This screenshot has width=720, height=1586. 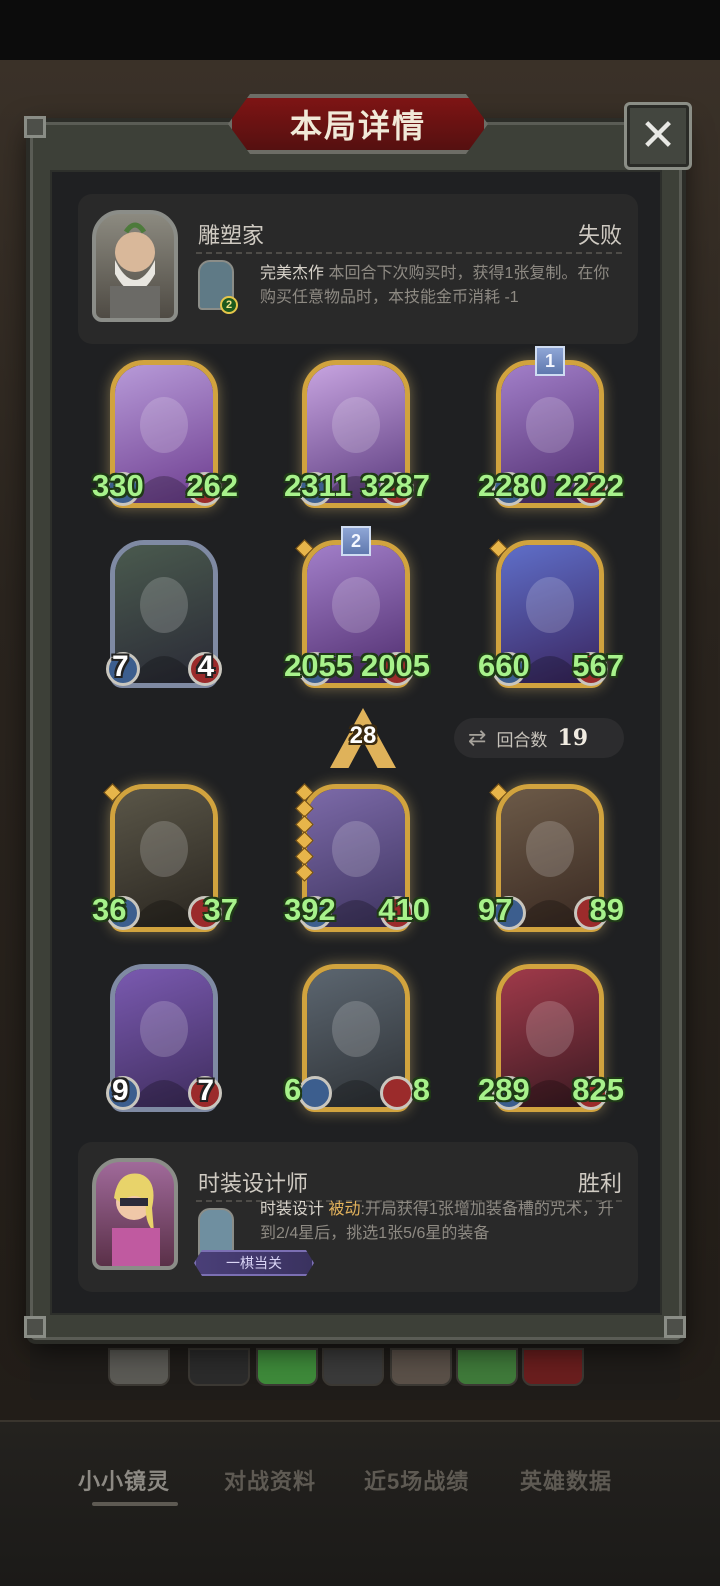 I want to click on unit-health-value: 8, so click(x=421, y=1089).